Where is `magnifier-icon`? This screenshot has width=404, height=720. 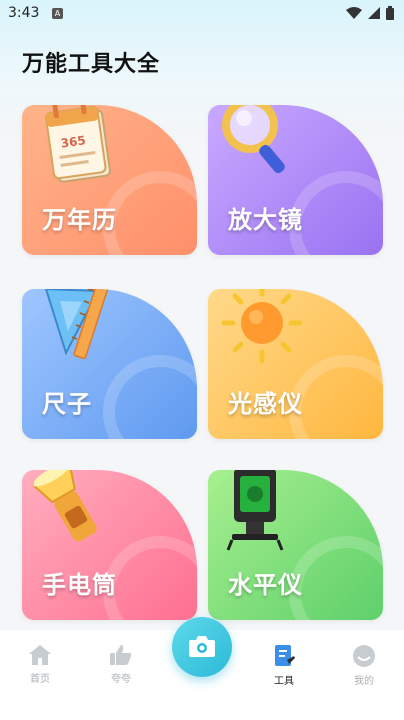 magnifier-icon is located at coordinates (253, 139).